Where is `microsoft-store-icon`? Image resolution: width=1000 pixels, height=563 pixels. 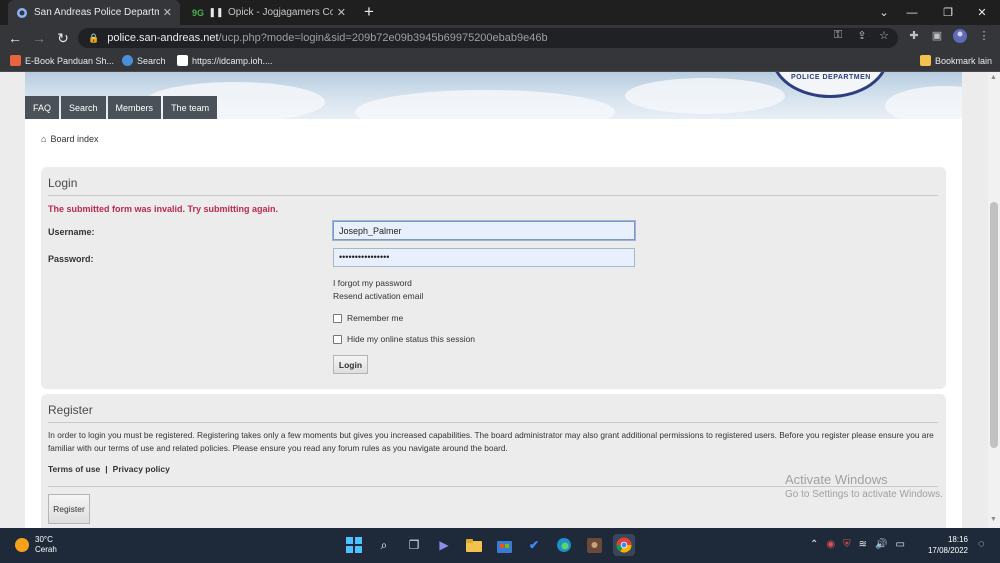
microsoft-store-icon is located at coordinates (504, 545).